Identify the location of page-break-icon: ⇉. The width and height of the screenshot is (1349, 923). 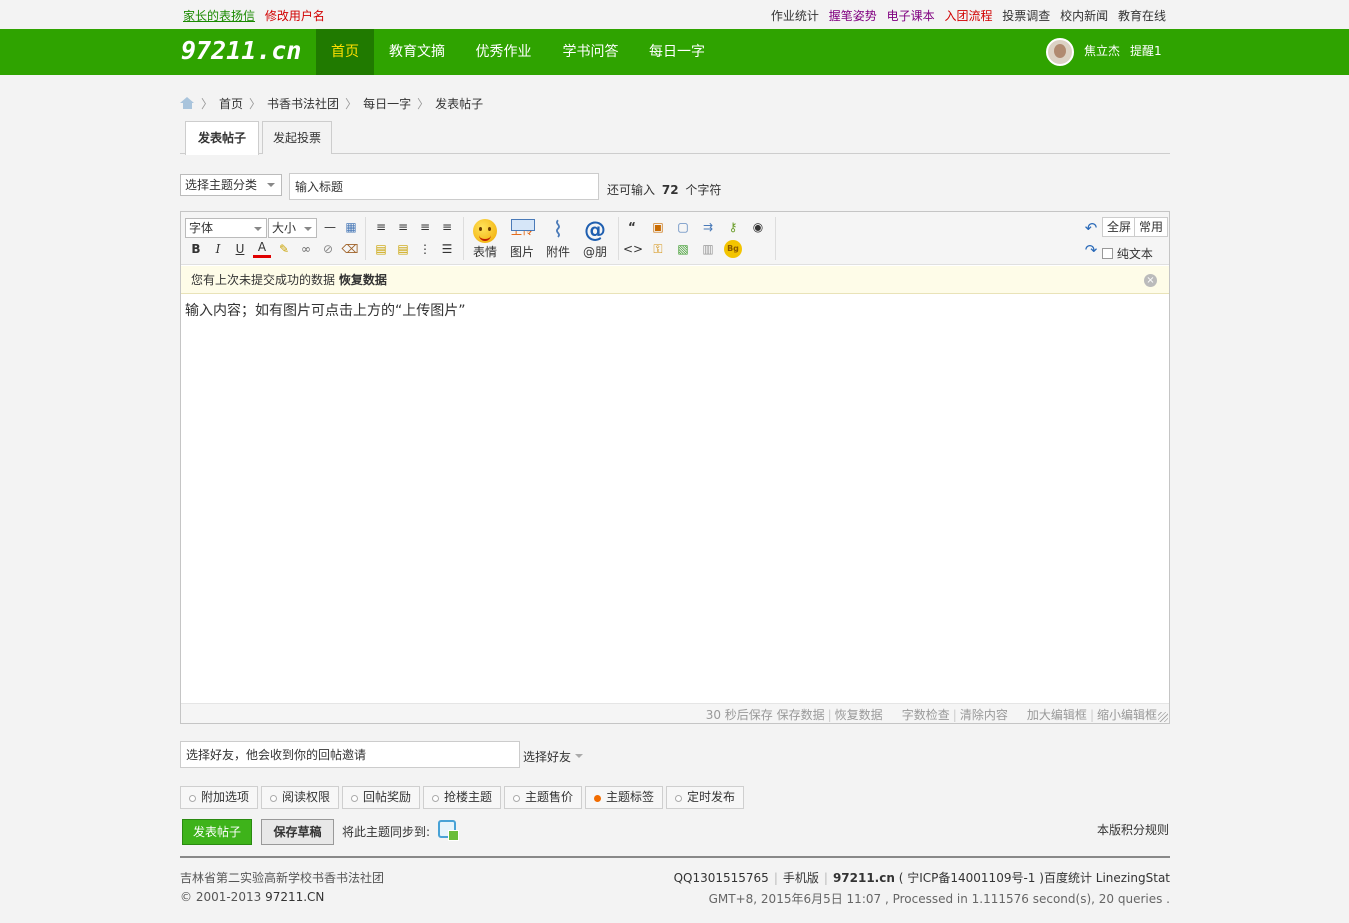
(708, 227).